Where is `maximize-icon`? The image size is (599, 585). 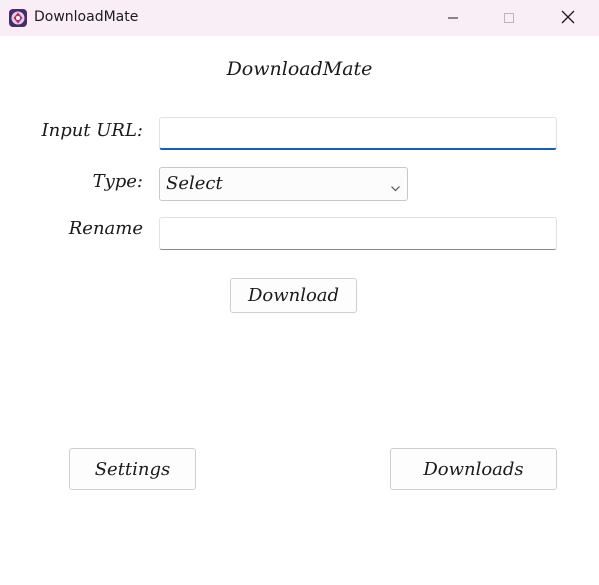
maximize-icon is located at coordinates (509, 18).